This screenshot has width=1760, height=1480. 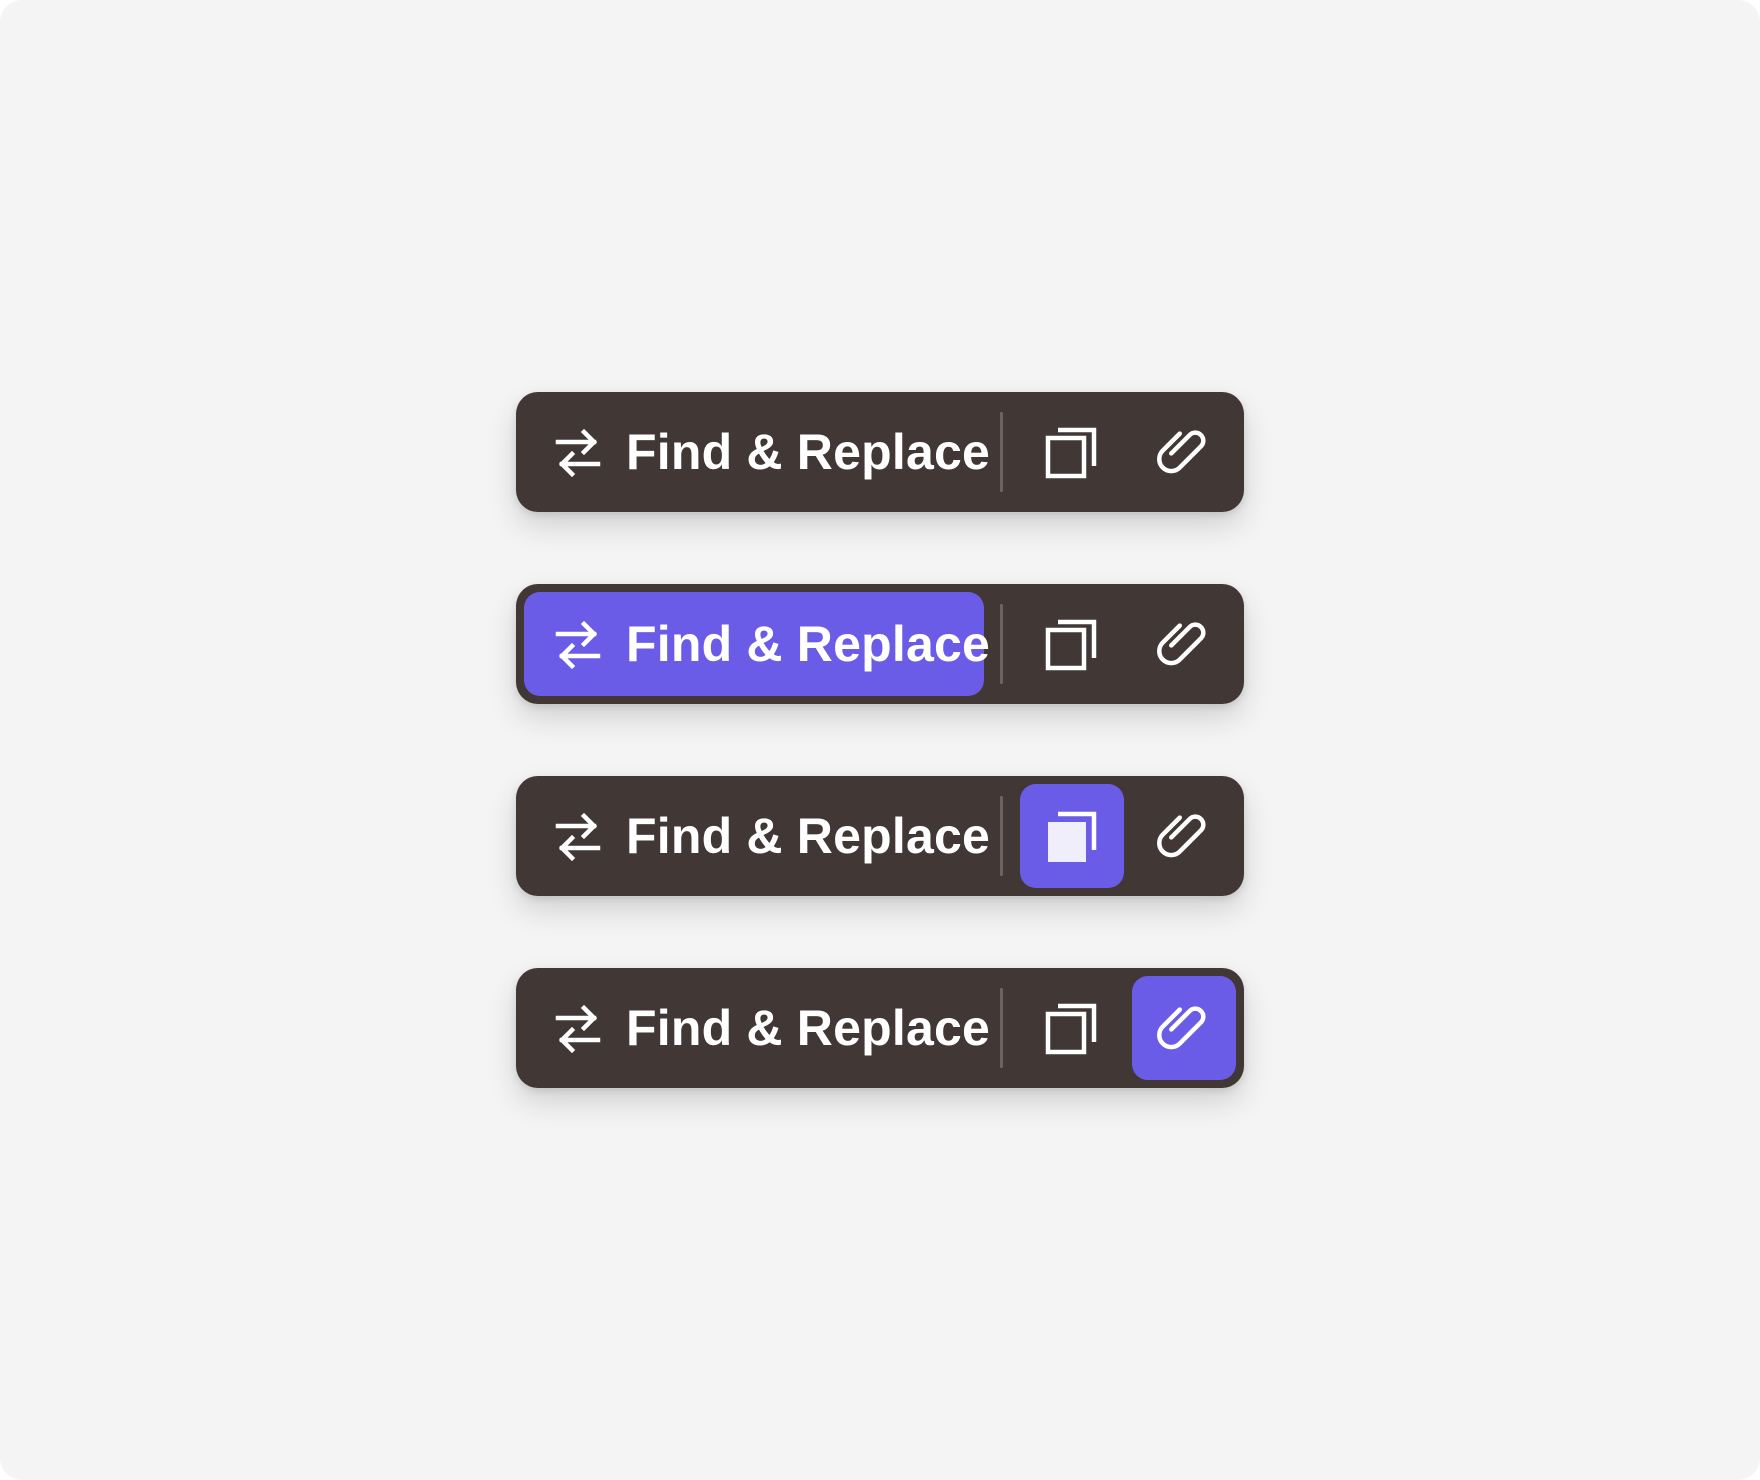 I want to click on toolbar-attach-active: Find & Replace, so click(x=880, y=1028).